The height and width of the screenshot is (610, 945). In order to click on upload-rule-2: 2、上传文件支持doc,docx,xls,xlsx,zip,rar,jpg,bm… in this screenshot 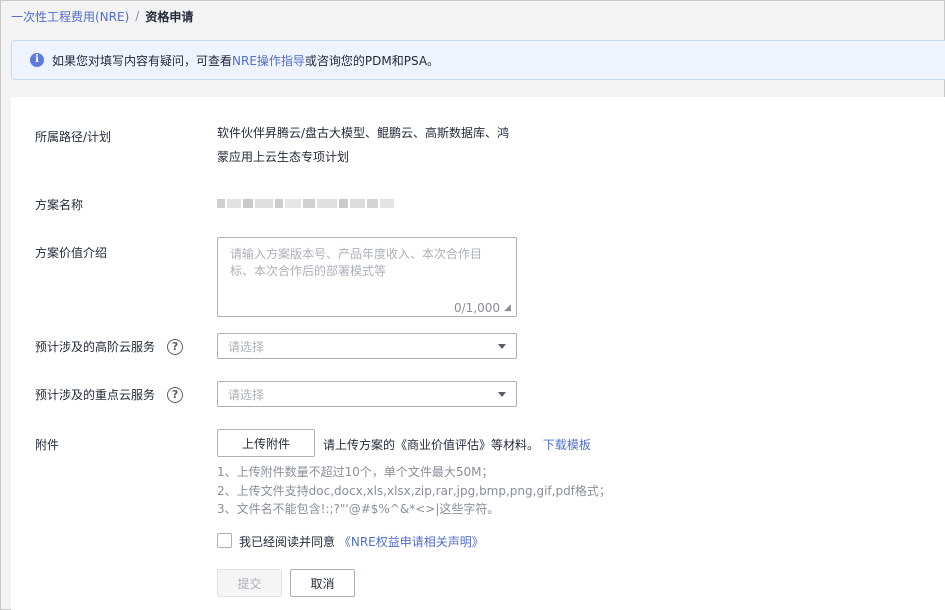, I will do `click(414, 490)`.